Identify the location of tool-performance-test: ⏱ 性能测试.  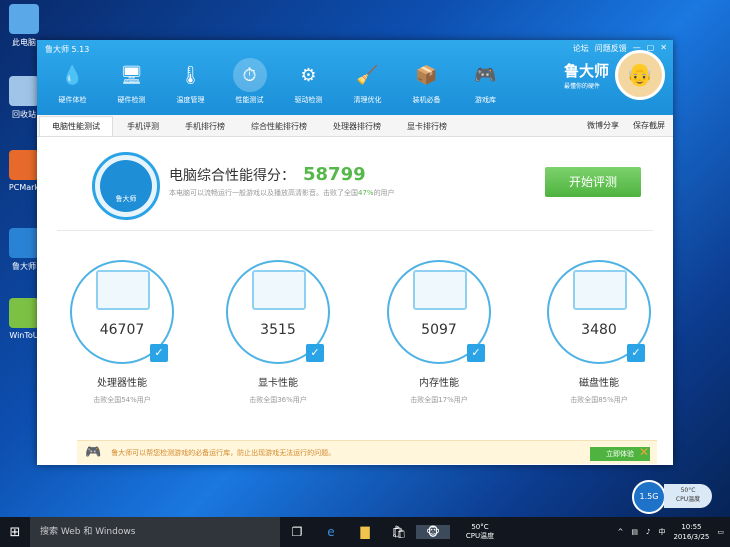
(249, 81).